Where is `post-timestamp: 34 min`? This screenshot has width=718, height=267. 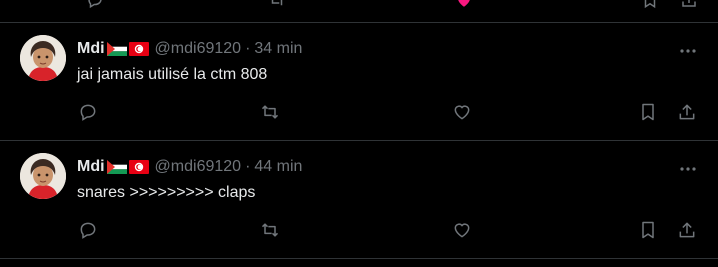
post-timestamp: 34 min is located at coordinates (278, 49).